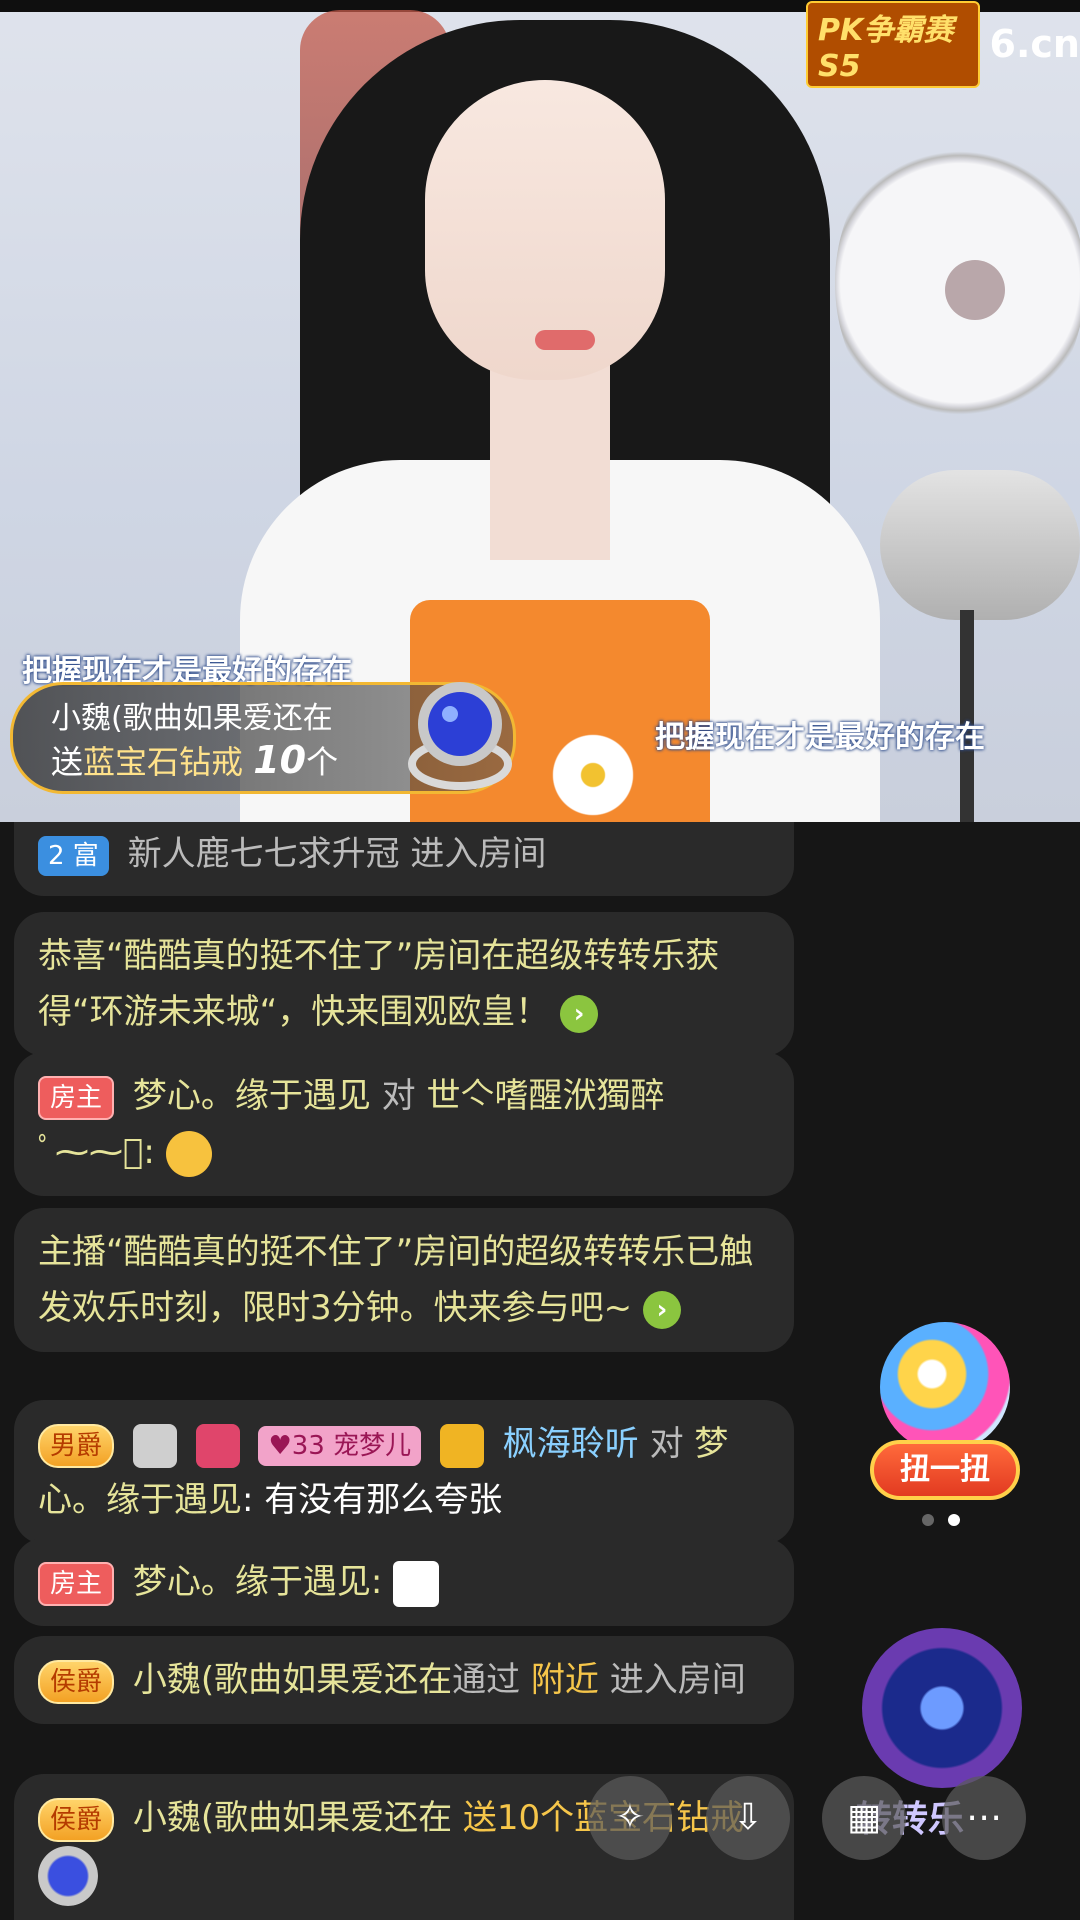 The image size is (1080, 1920). I want to click on pk-logo: PK争霸赛S5, so click(893, 44).